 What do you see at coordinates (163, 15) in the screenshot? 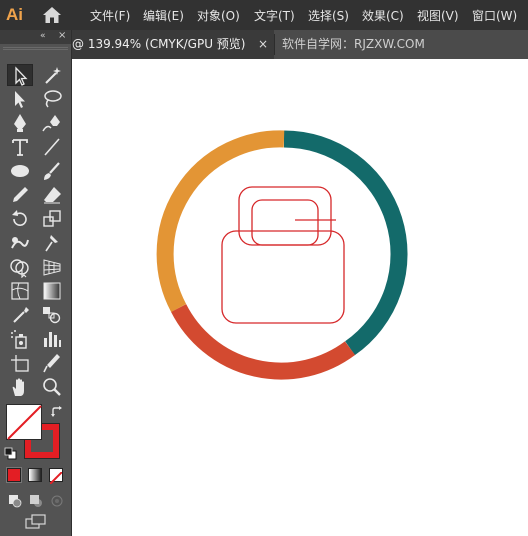
I see `menu-edit: 编辑(E)` at bounding box center [163, 15].